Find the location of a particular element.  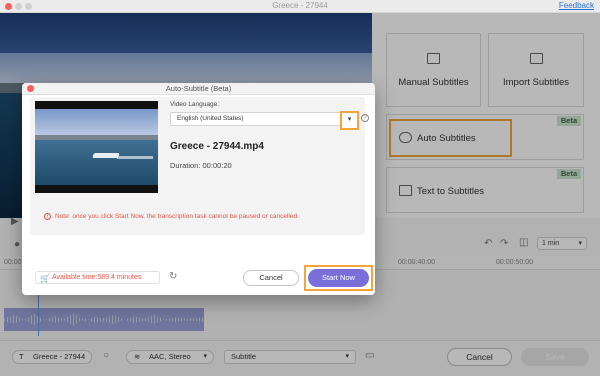

warning-icon: ! is located at coordinates (47, 216).